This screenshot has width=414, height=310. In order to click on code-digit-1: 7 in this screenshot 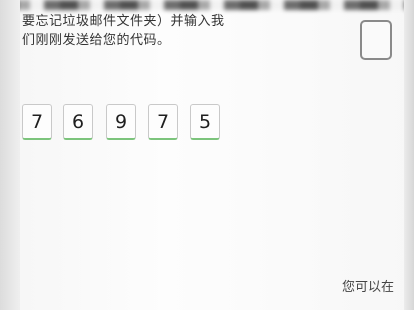, I will do `click(37, 122)`.